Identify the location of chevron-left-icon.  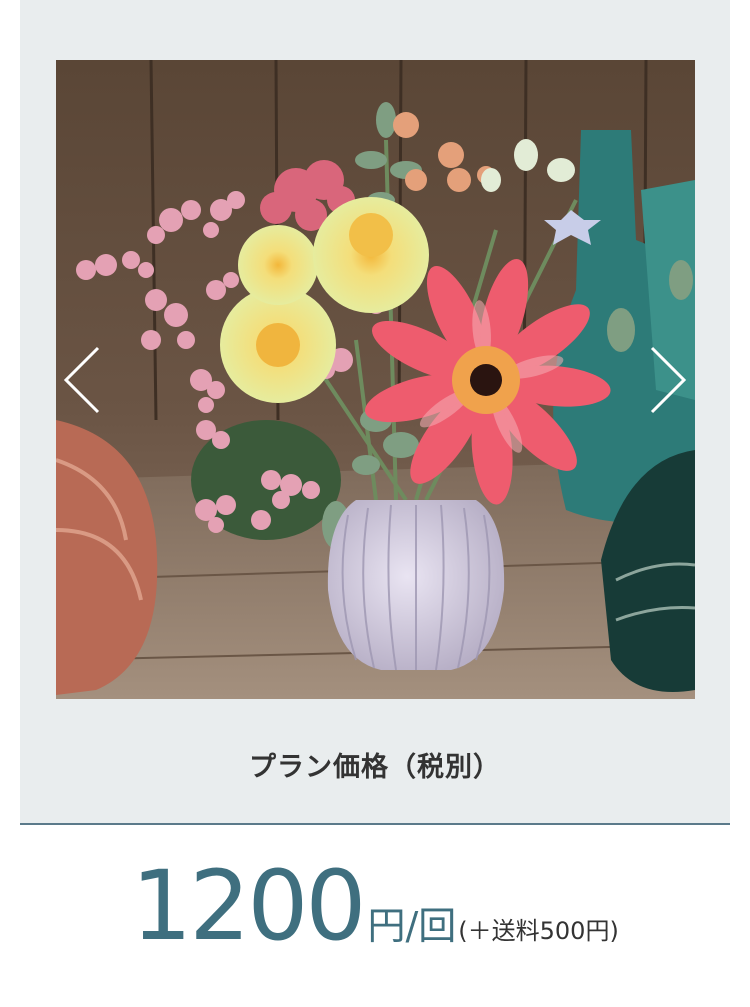
(81, 380).